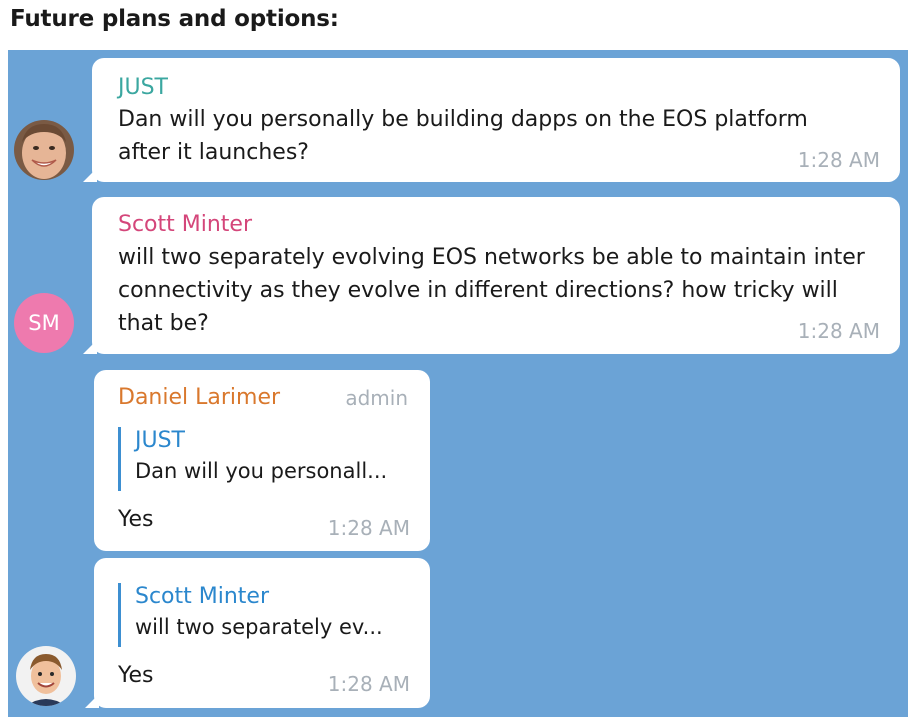  What do you see at coordinates (199, 398) in the screenshot?
I see `sender-name: Daniel Larimer` at bounding box center [199, 398].